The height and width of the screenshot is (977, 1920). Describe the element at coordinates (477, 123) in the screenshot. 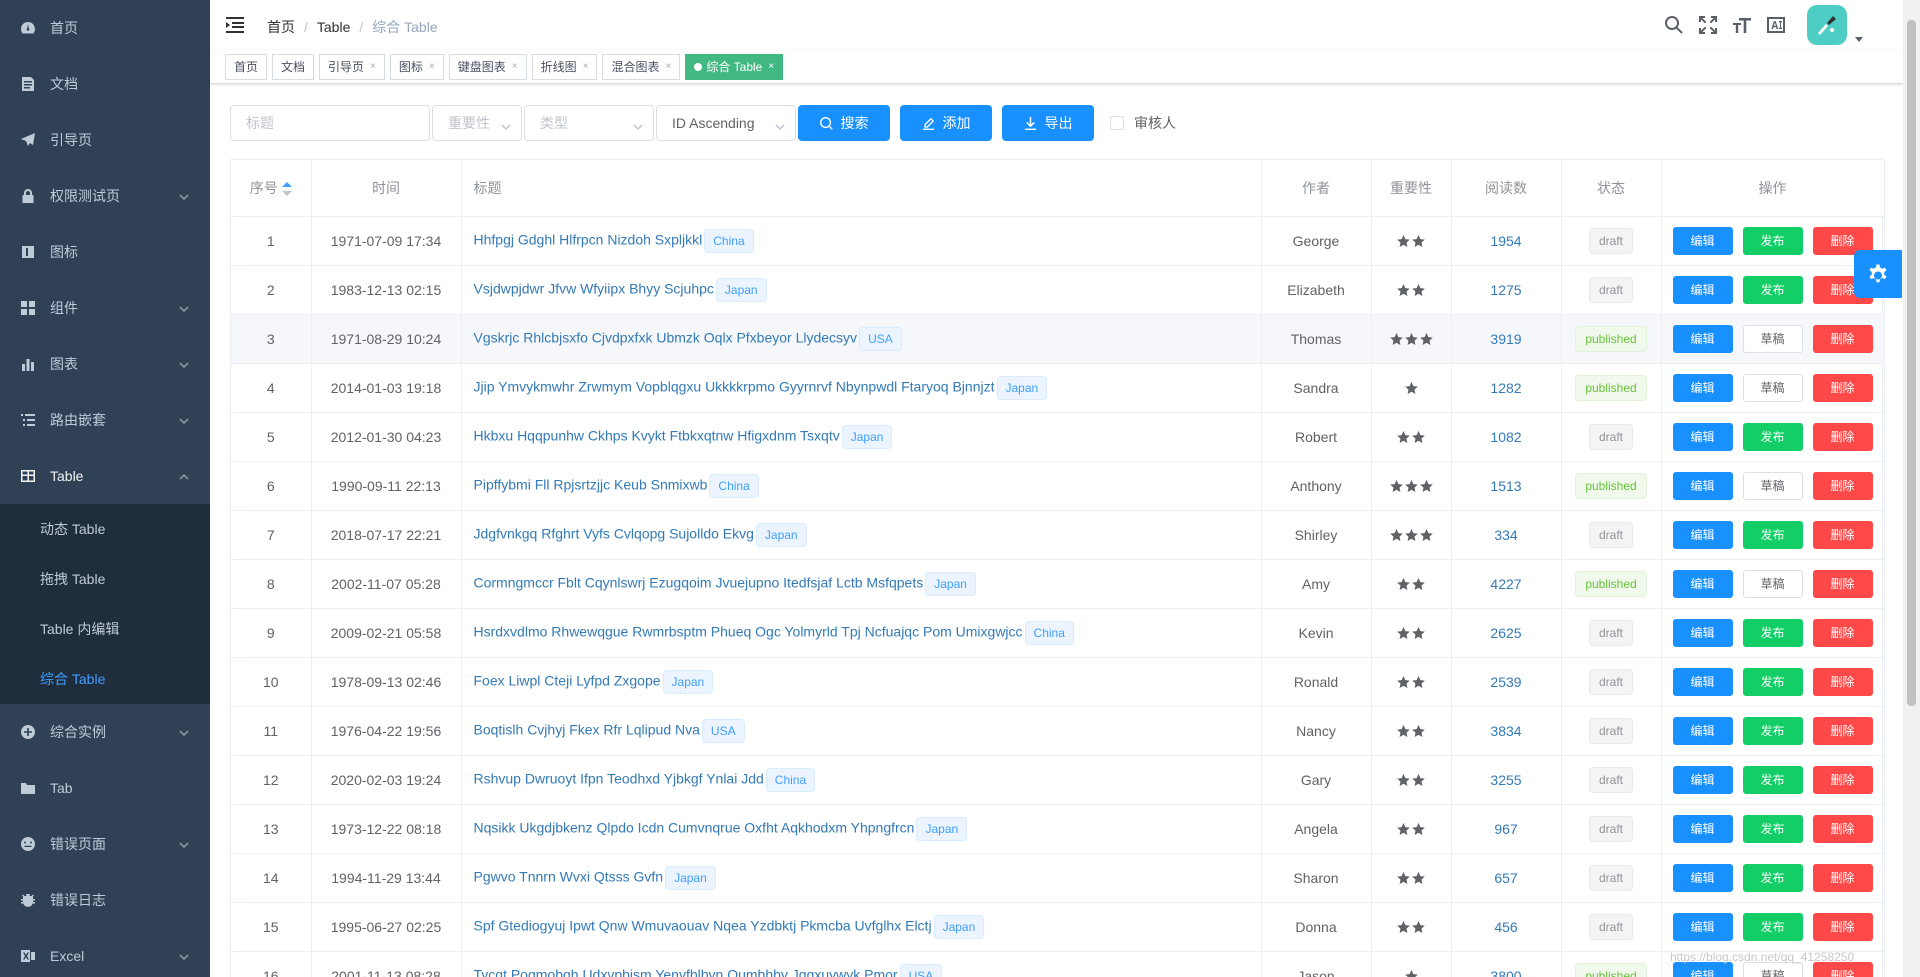

I see `importance-select: 重要性` at that location.